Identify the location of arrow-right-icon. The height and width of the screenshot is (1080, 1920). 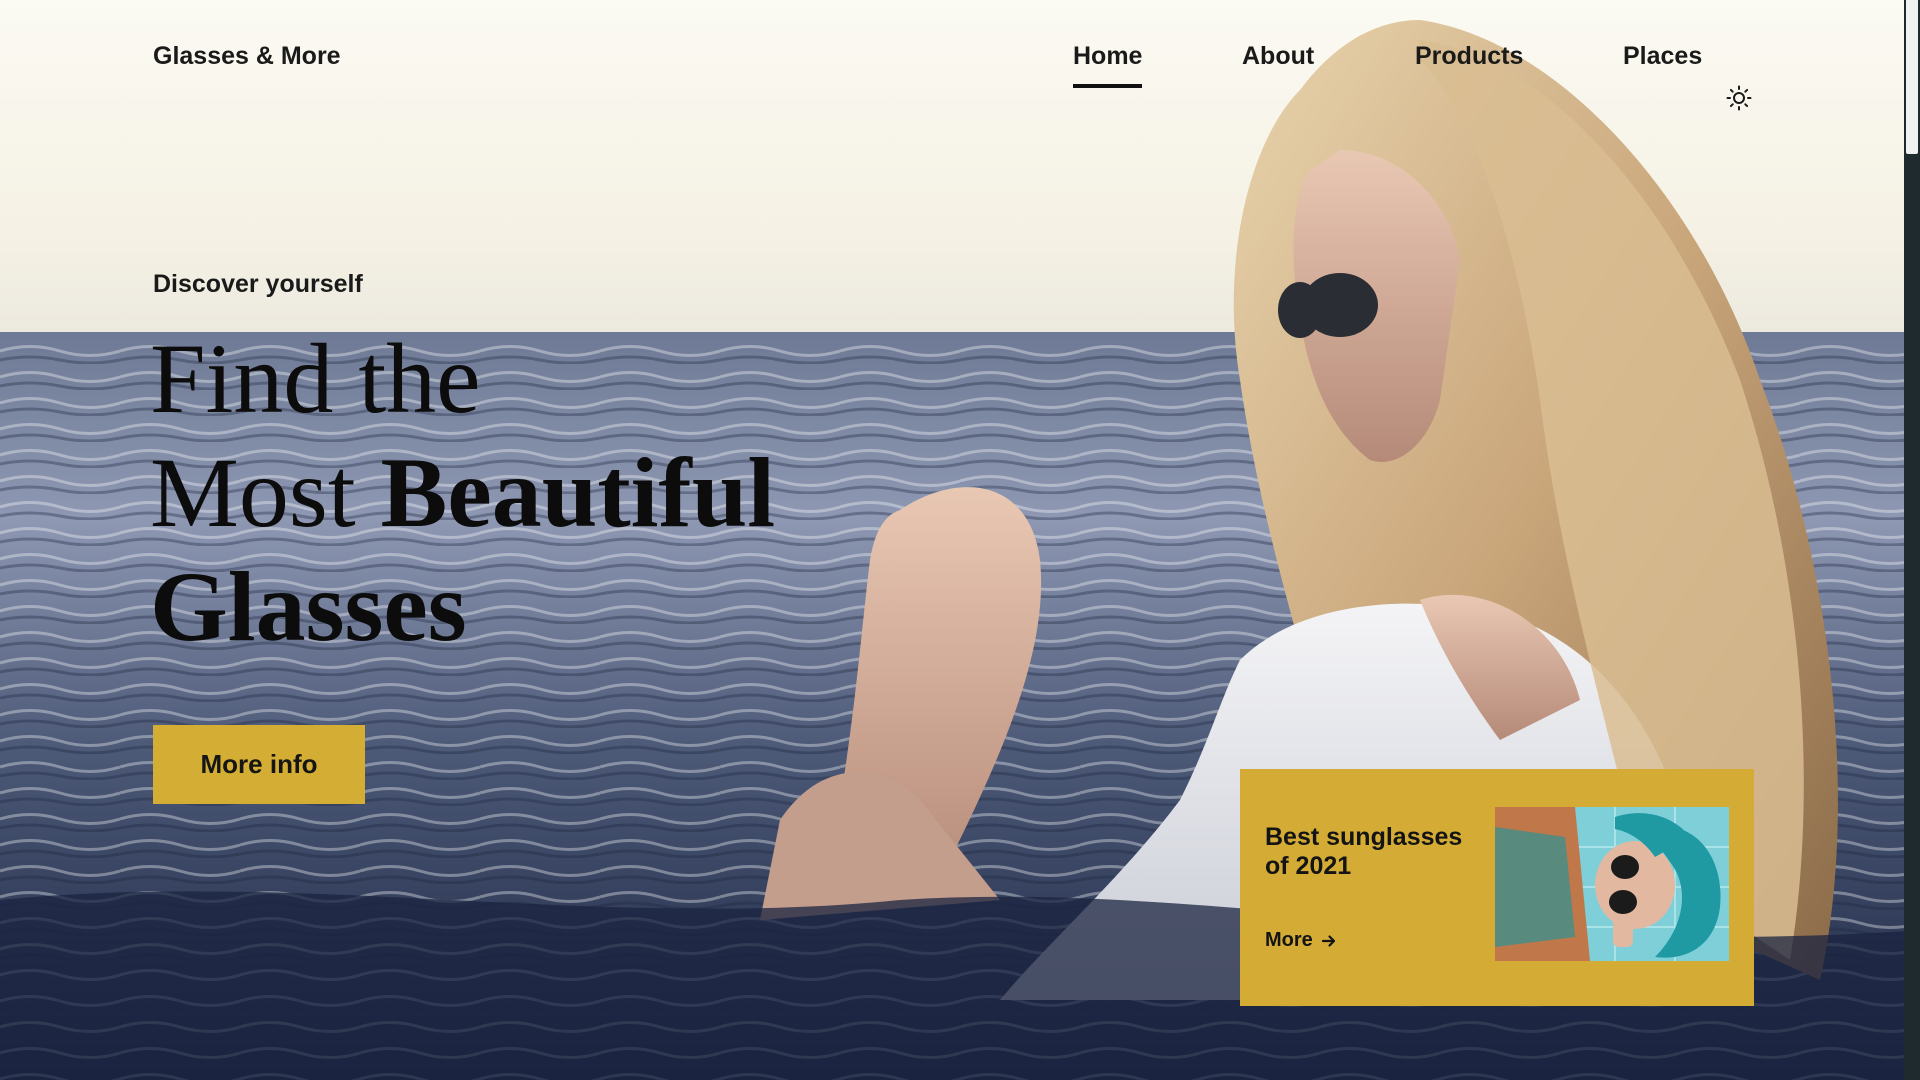
(1328, 940).